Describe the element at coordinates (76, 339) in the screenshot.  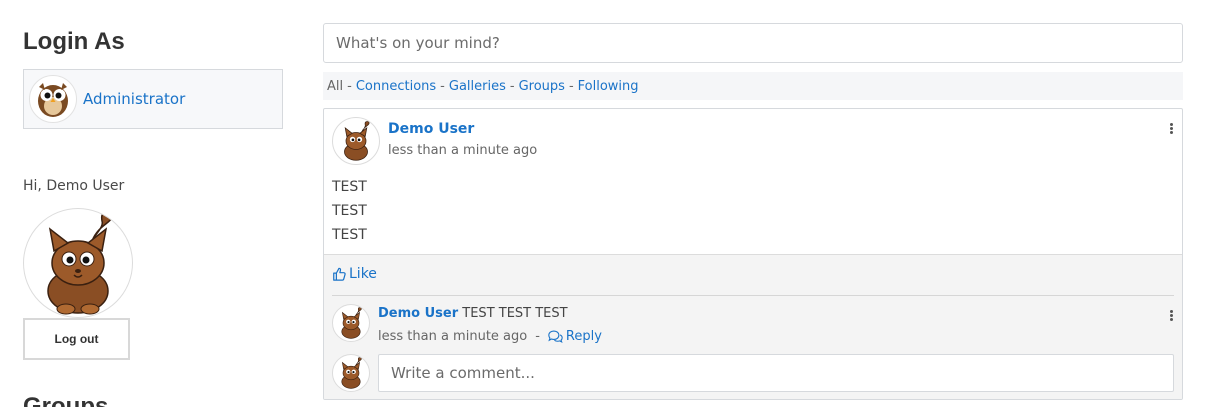
I see `logout-button: Log out` at that location.